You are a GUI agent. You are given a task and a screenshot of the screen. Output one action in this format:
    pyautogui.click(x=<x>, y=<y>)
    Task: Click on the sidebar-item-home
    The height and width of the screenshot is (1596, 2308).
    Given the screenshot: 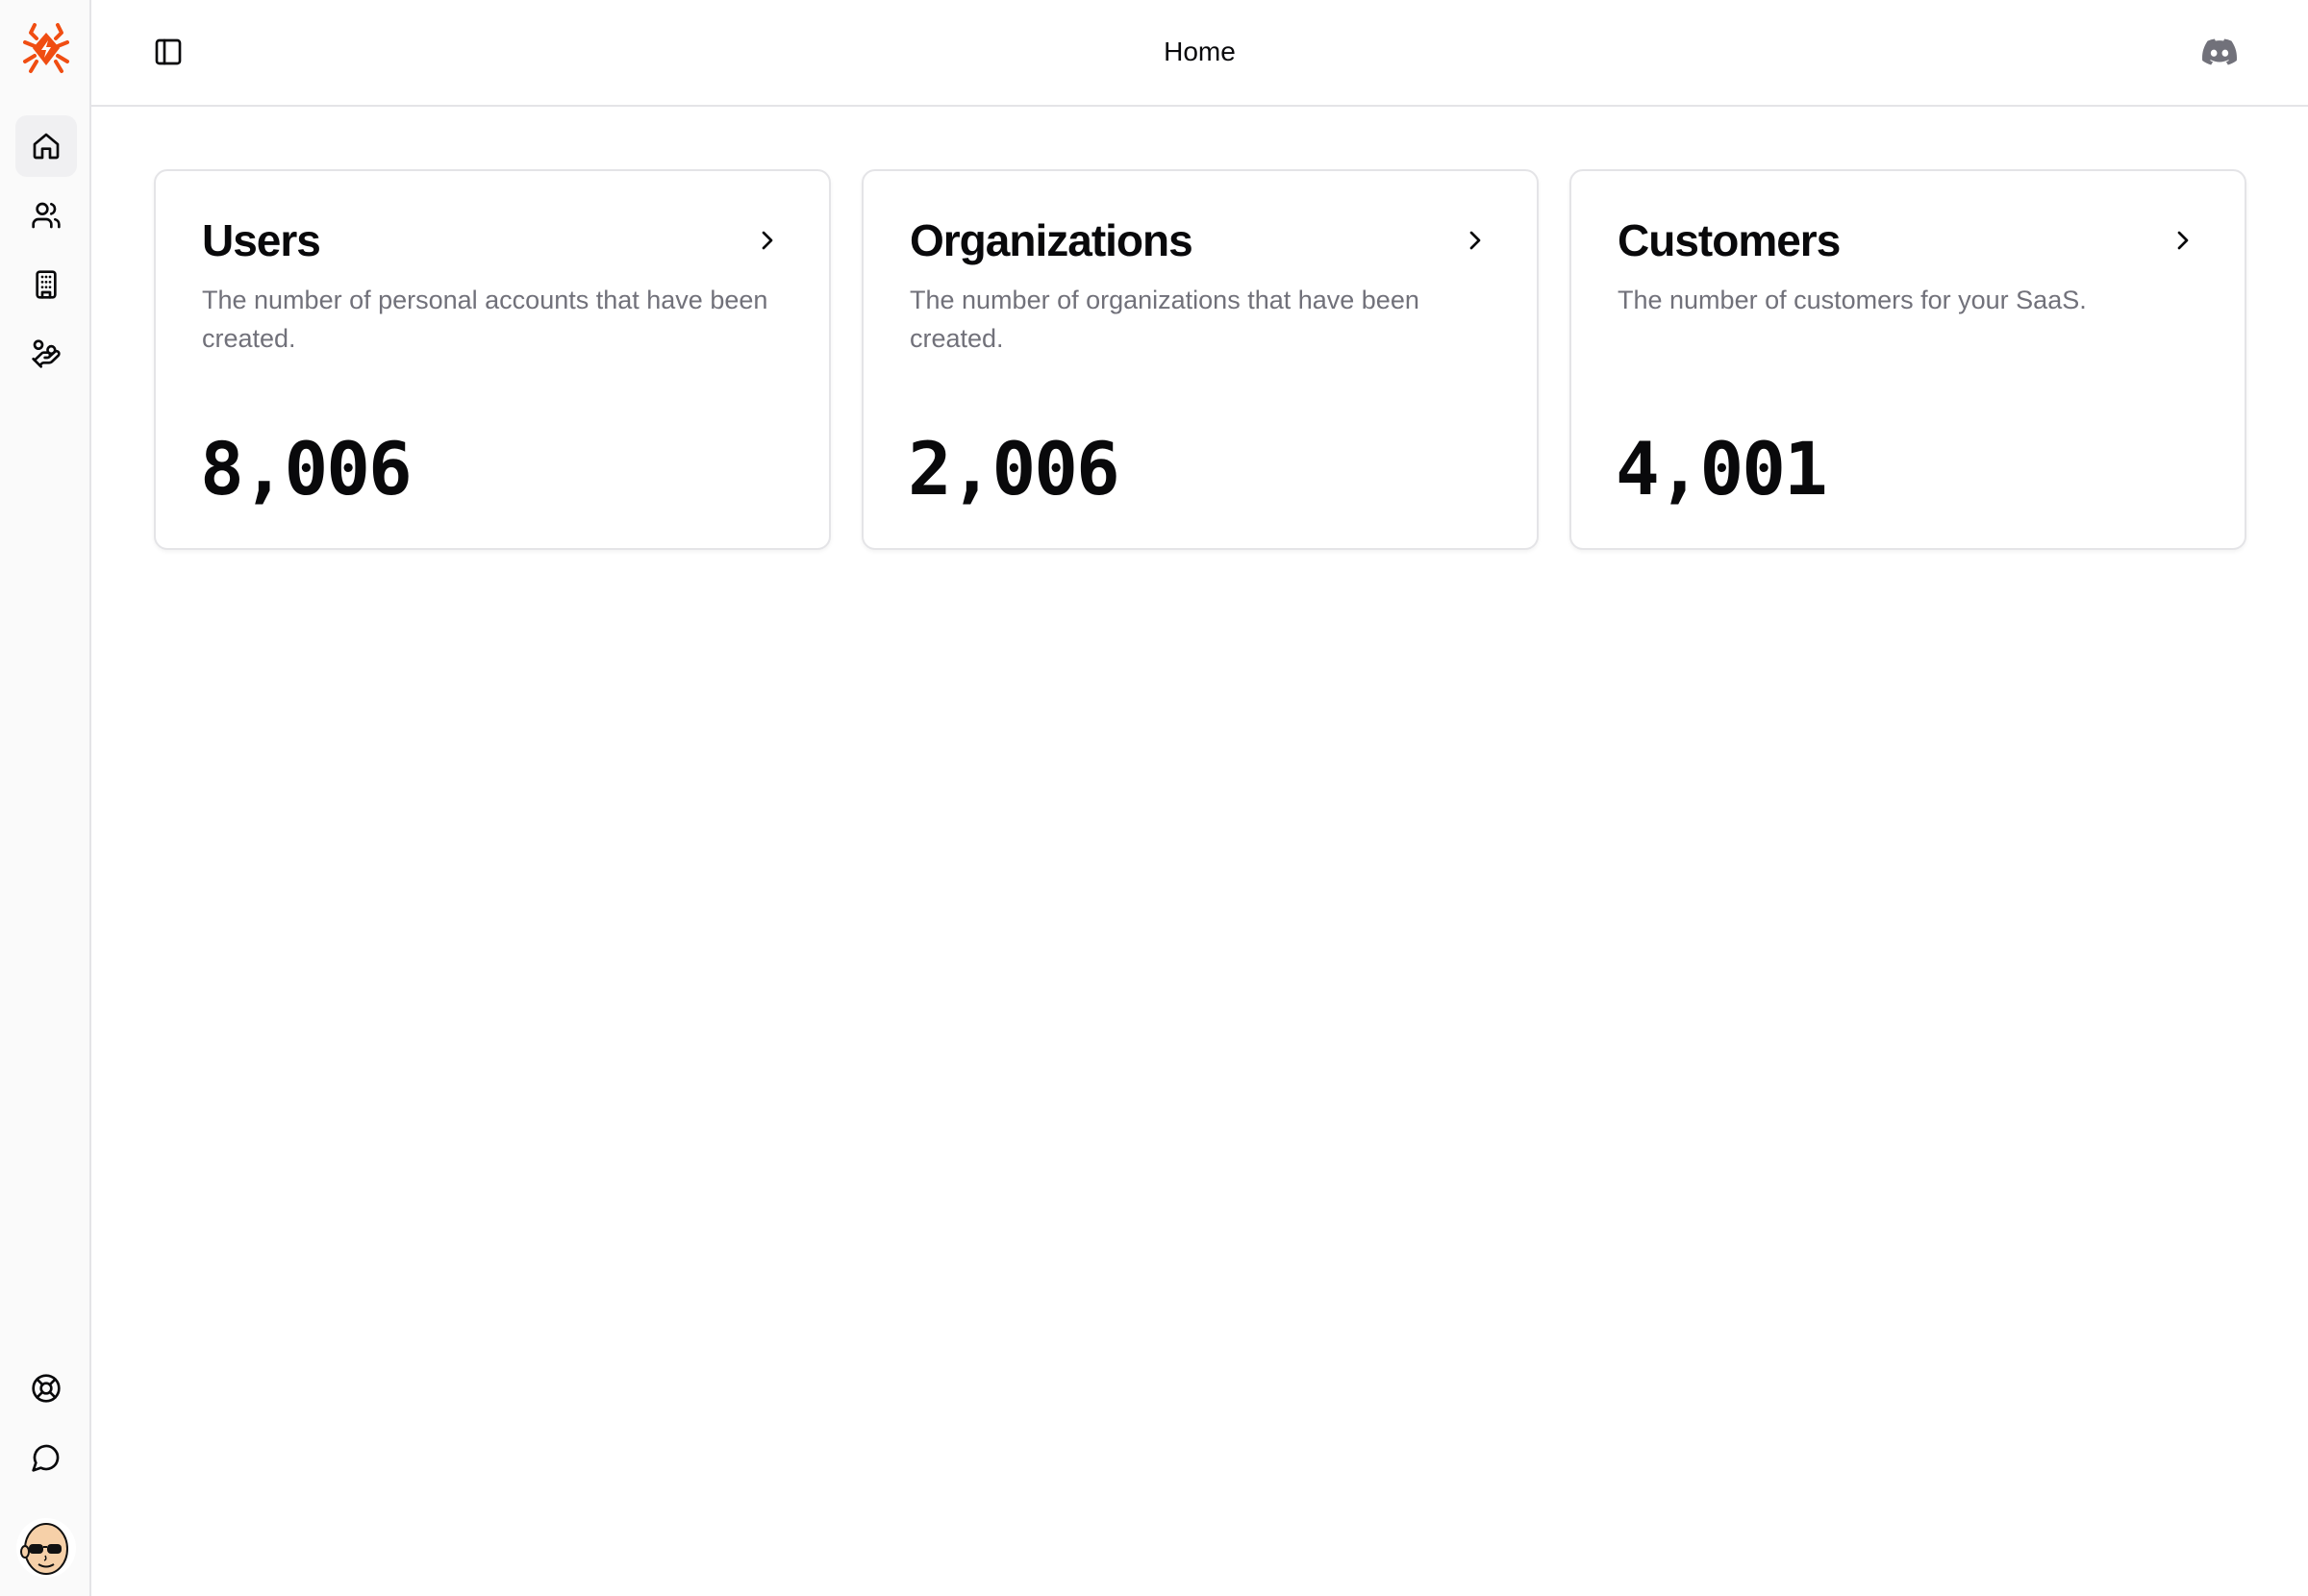 What is the action you would take?
    pyautogui.click(x=46, y=146)
    